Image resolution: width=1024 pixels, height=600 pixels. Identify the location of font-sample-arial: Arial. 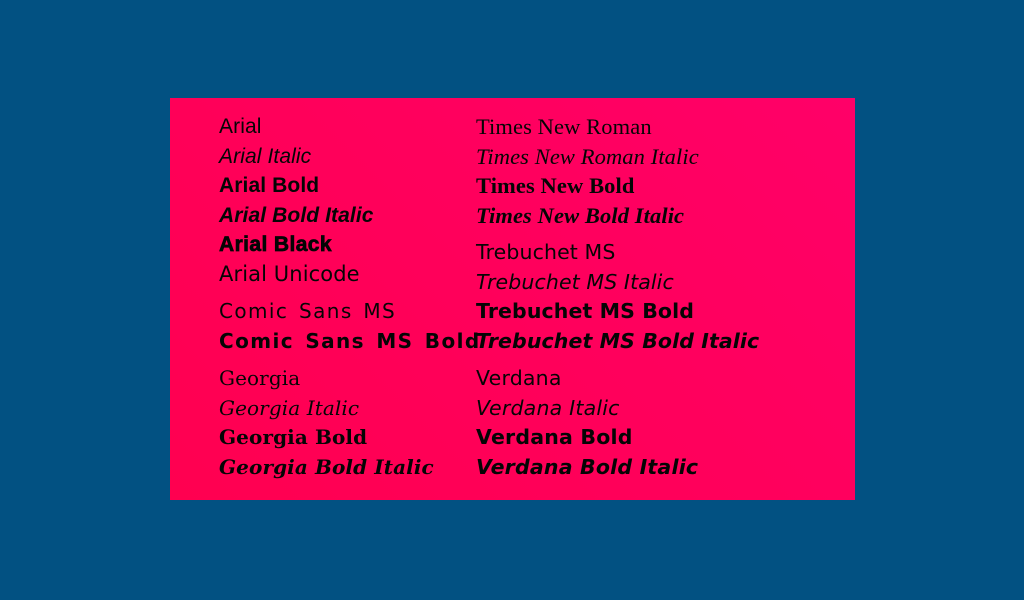
(240, 126).